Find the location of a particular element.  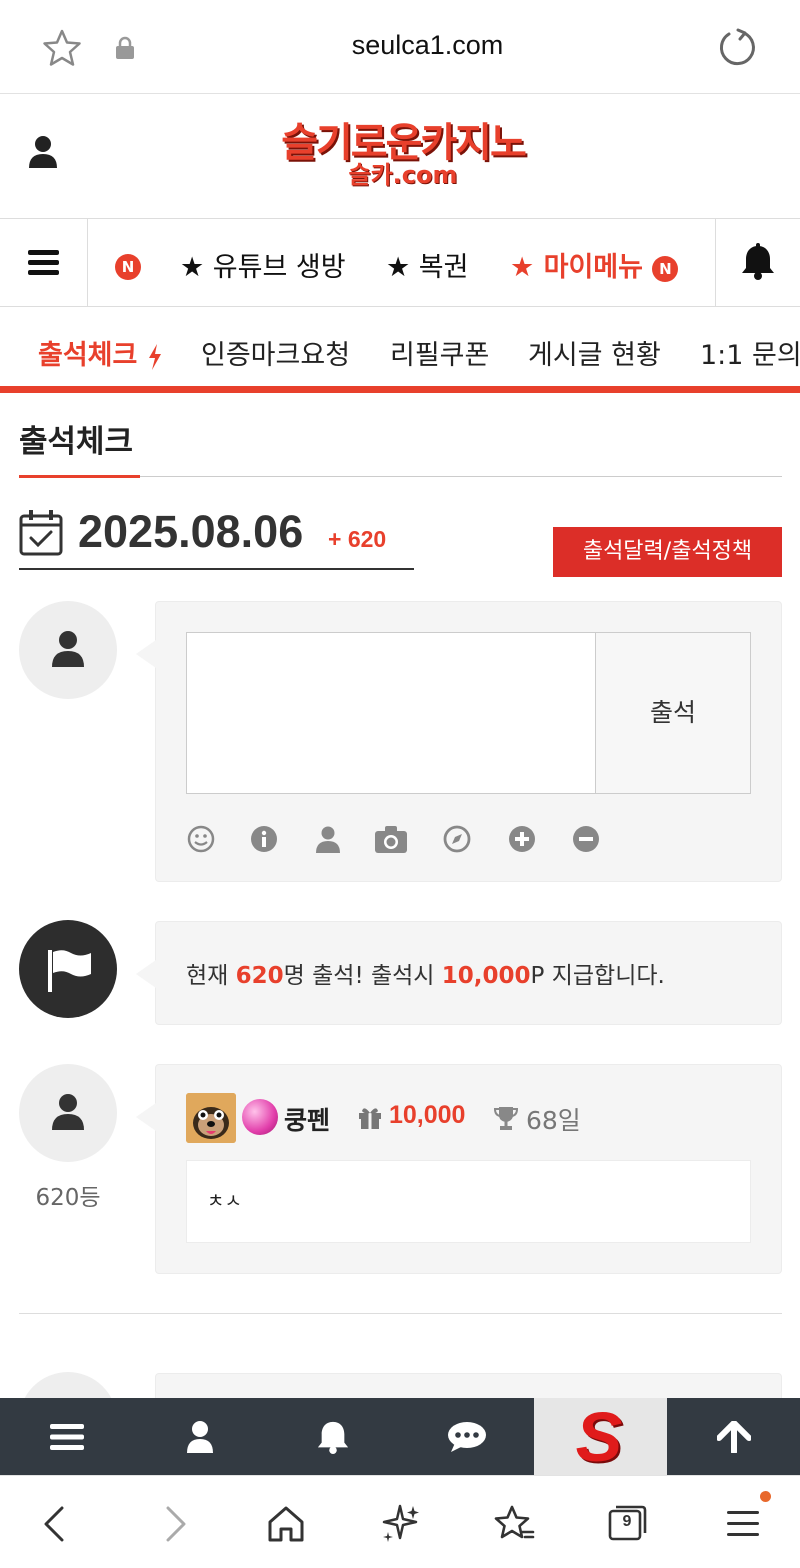

tab-refill-coupon: 리필쿠폰 is located at coordinates (439, 352).